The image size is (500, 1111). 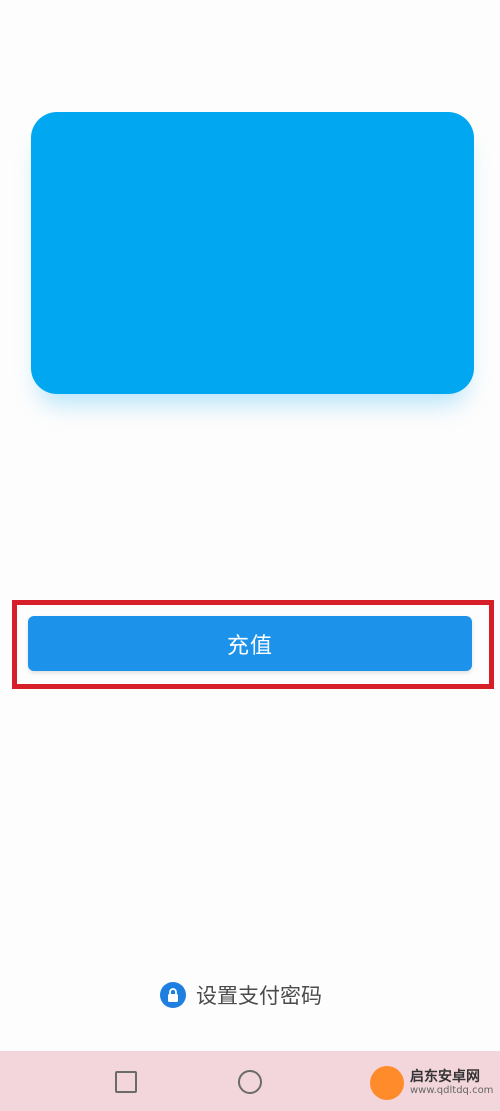 I want to click on lock-icon, so click(x=173, y=995).